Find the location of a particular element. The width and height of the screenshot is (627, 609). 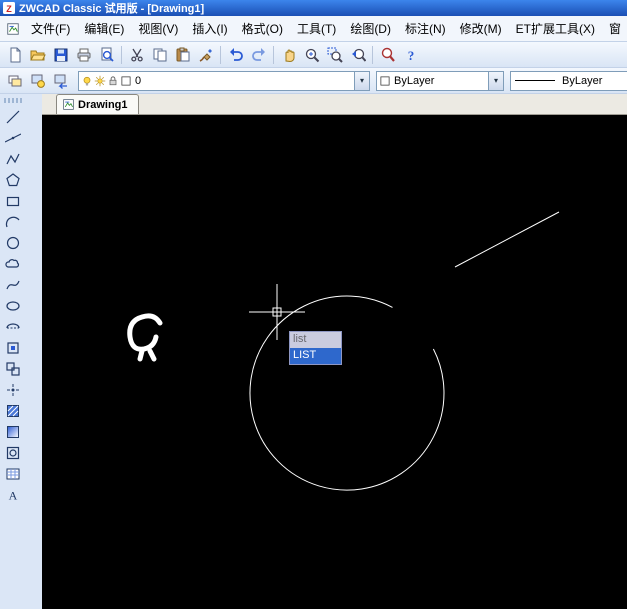

undo-icon is located at coordinates (236, 55).